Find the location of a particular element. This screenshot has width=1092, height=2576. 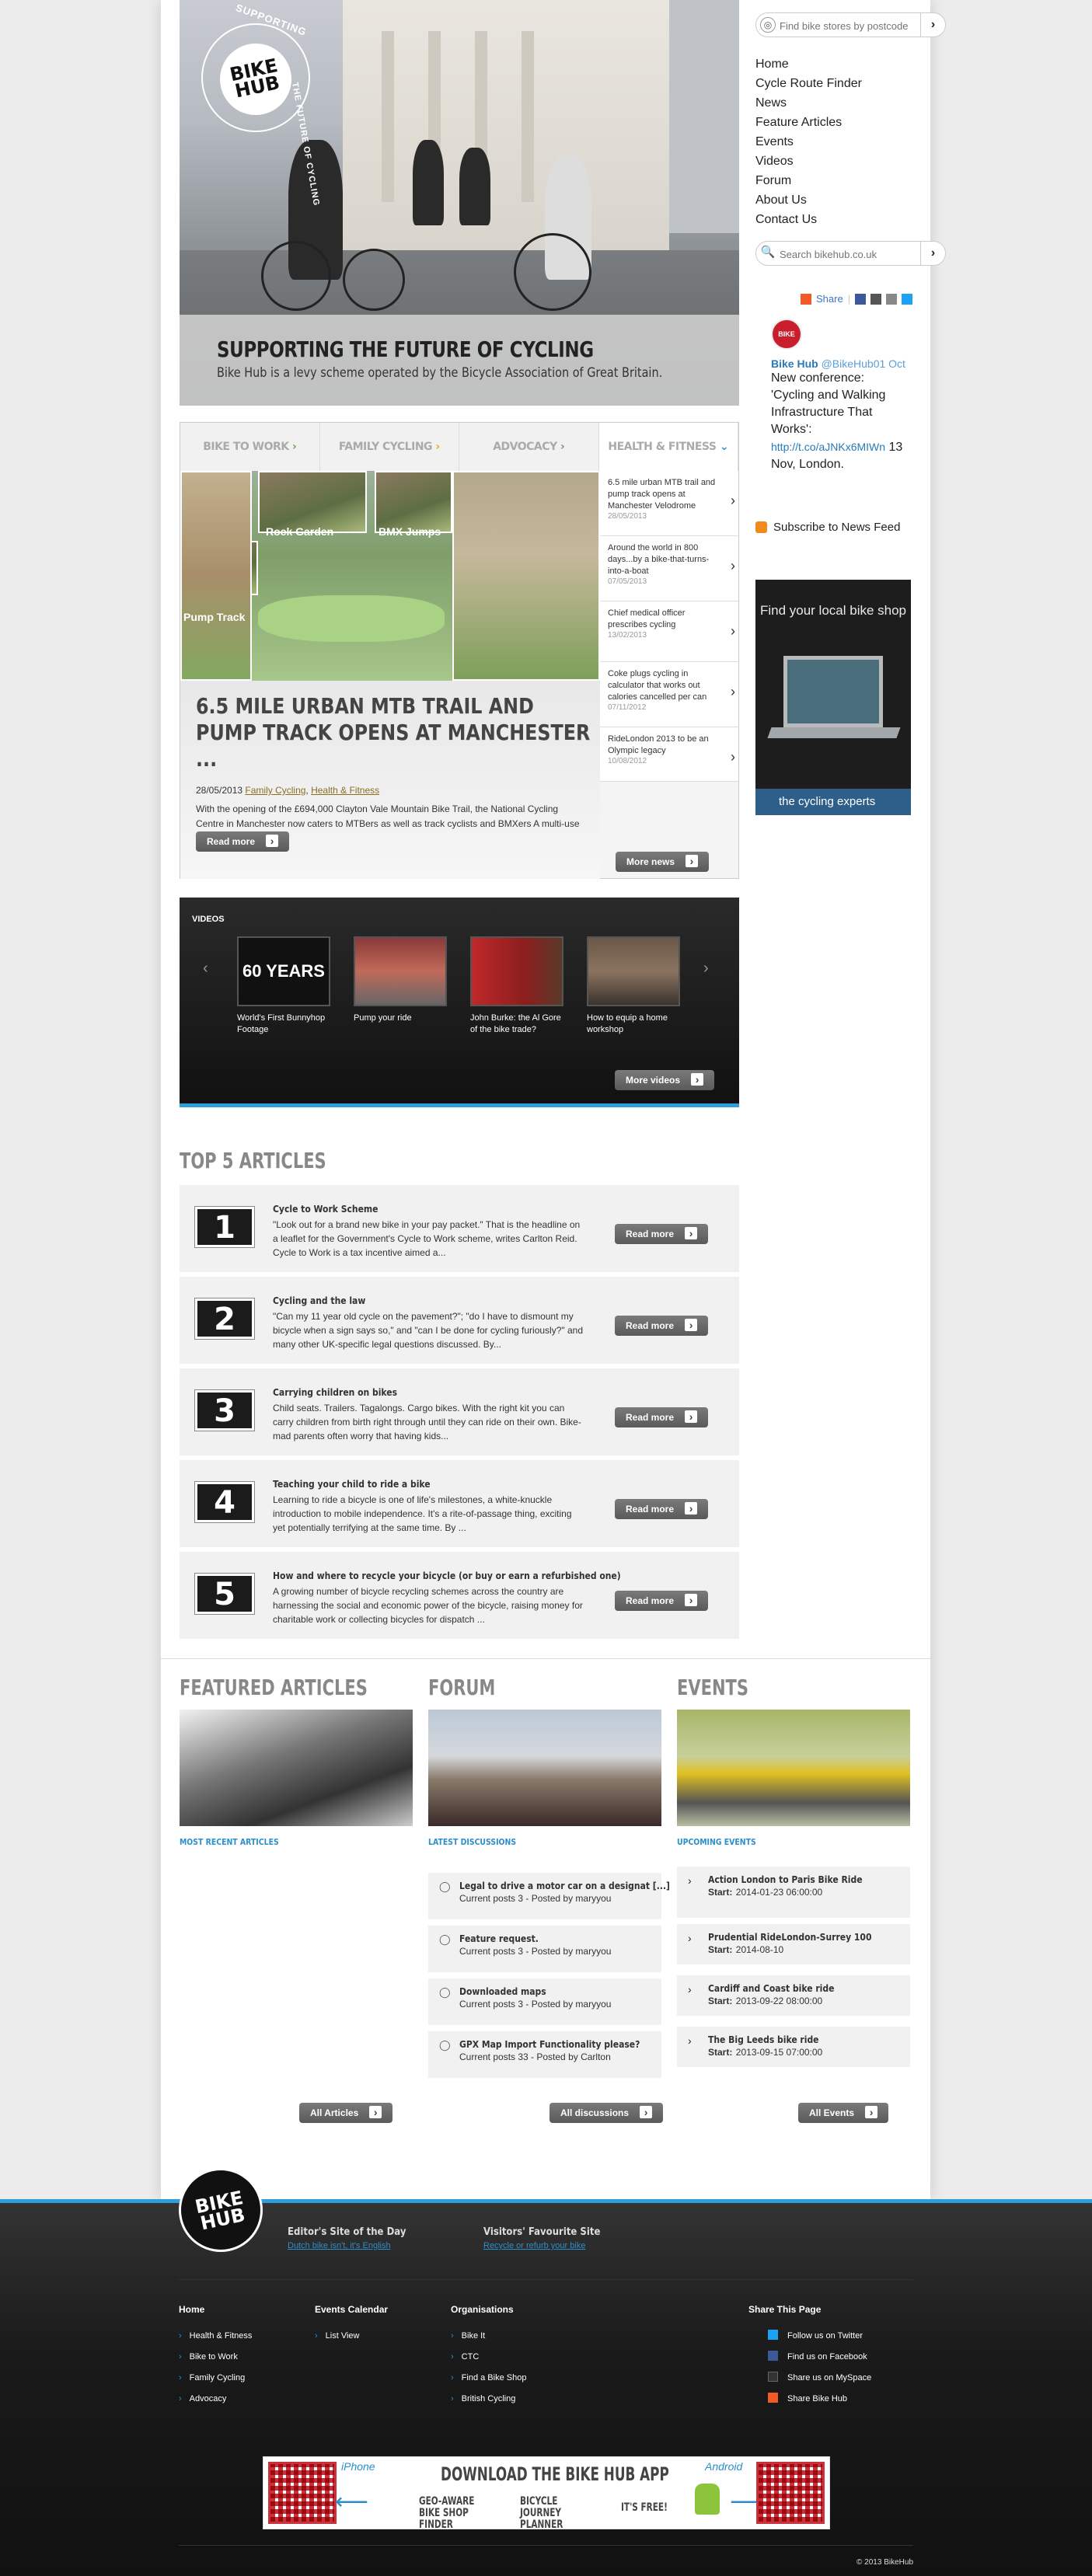

news-feature-image: Rock Garden BMX Jumps Pump Track is located at coordinates (390, 576).